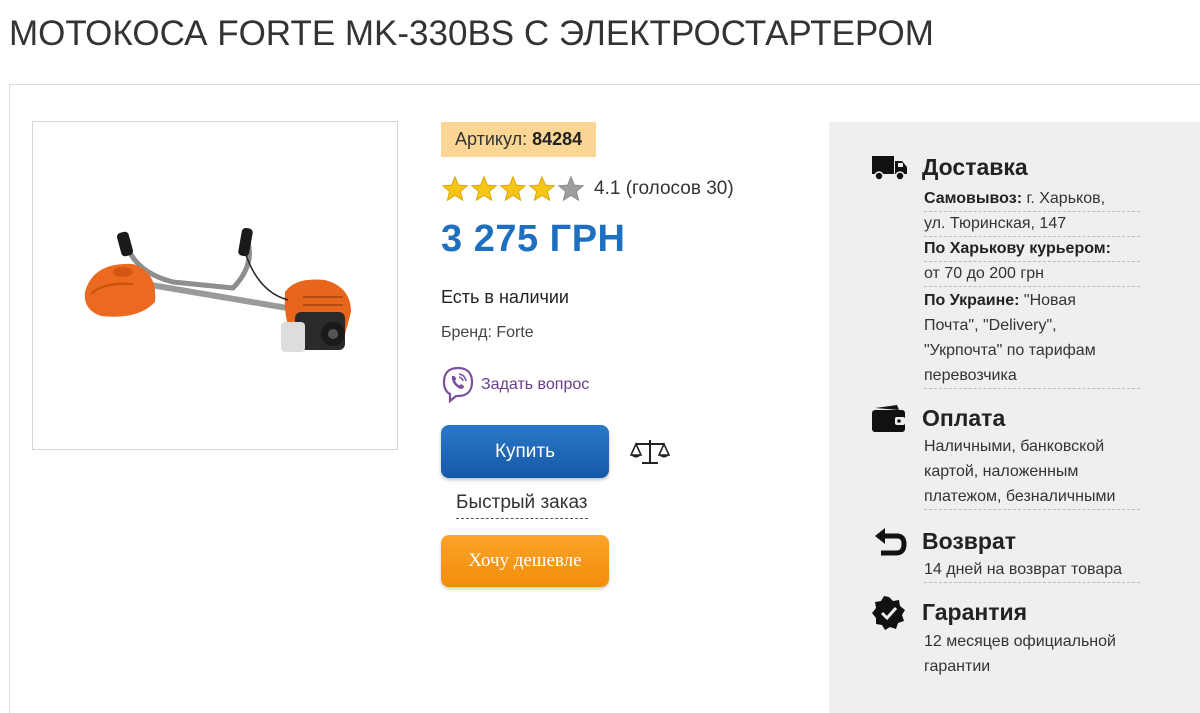 This screenshot has width=1200, height=713. What do you see at coordinates (972, 300) in the screenshot?
I see `ukraine-label: По Украине:` at bounding box center [972, 300].